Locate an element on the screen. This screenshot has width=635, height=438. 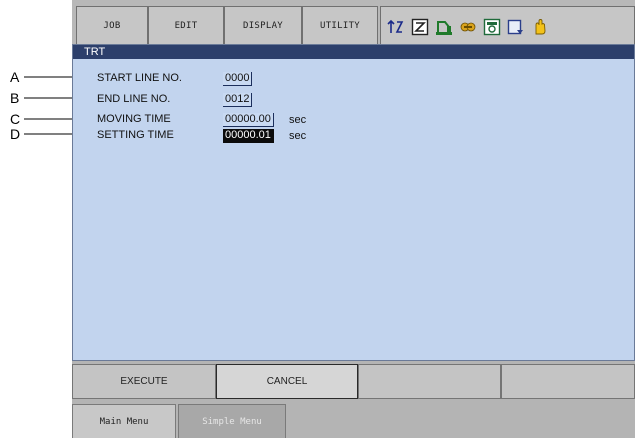
bottom-menu-bar: Main Menu Simple Menu is located at coordinates (353, 420).